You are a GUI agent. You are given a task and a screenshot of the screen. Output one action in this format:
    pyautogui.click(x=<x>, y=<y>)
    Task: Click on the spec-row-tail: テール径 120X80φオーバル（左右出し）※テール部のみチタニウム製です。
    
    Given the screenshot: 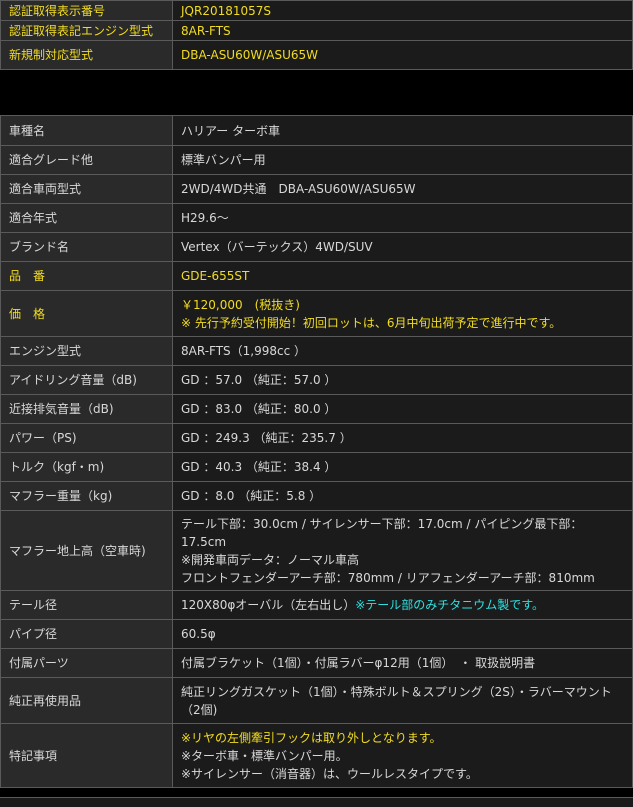 What is the action you would take?
    pyautogui.click(x=316, y=605)
    